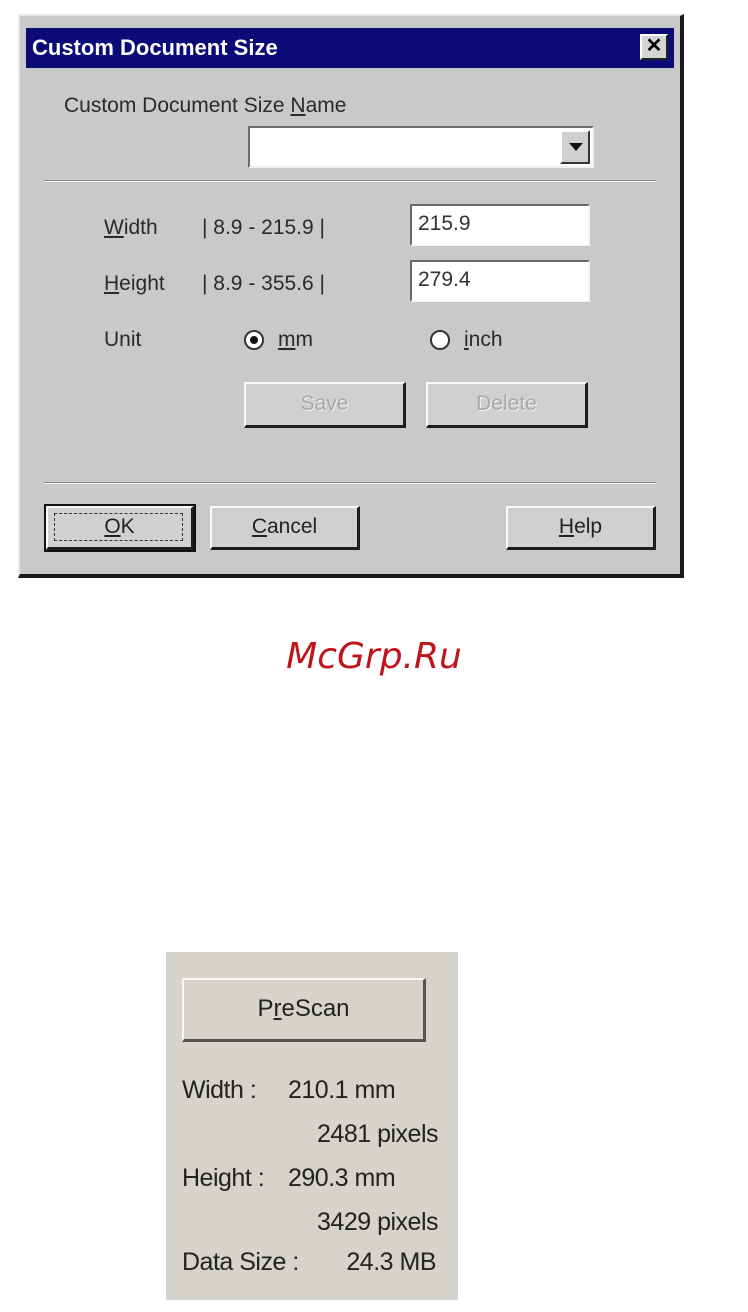  What do you see at coordinates (295, 340) in the screenshot?
I see `unit-mm-label: mm` at bounding box center [295, 340].